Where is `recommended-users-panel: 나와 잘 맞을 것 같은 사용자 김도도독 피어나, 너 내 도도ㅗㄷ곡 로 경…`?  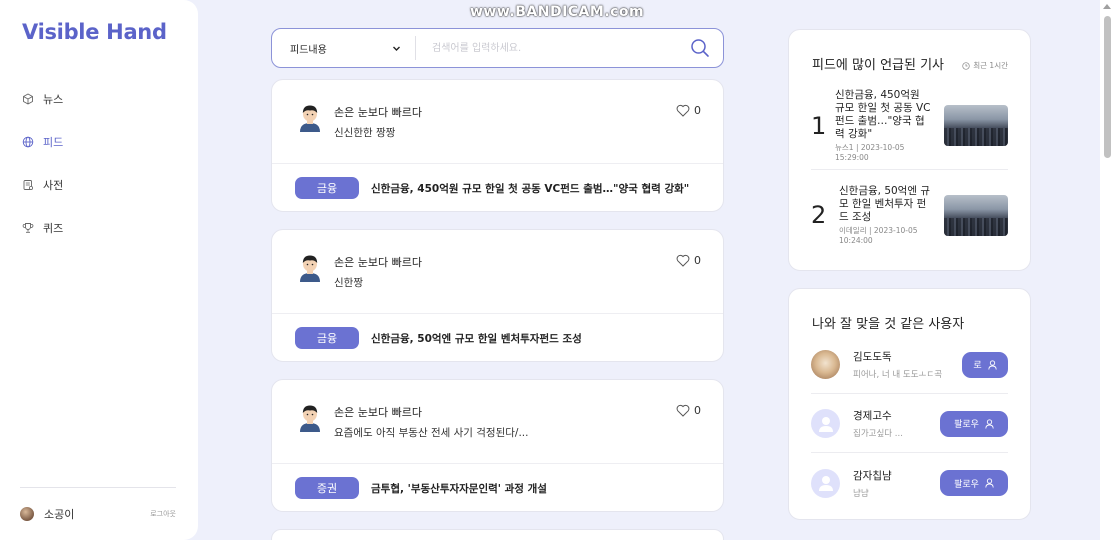
recommended-users-panel: 나와 잘 맞을 것 같은 사용자 김도도독 피어나, 너 내 도도ㅗㄷ곡 로 경… is located at coordinates (909, 404).